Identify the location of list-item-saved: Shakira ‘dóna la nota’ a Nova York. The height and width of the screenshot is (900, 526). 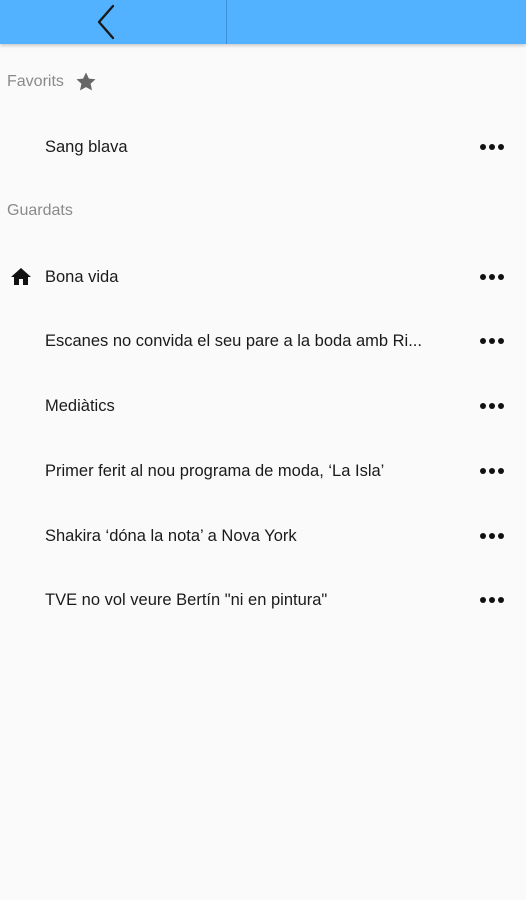
(263, 536).